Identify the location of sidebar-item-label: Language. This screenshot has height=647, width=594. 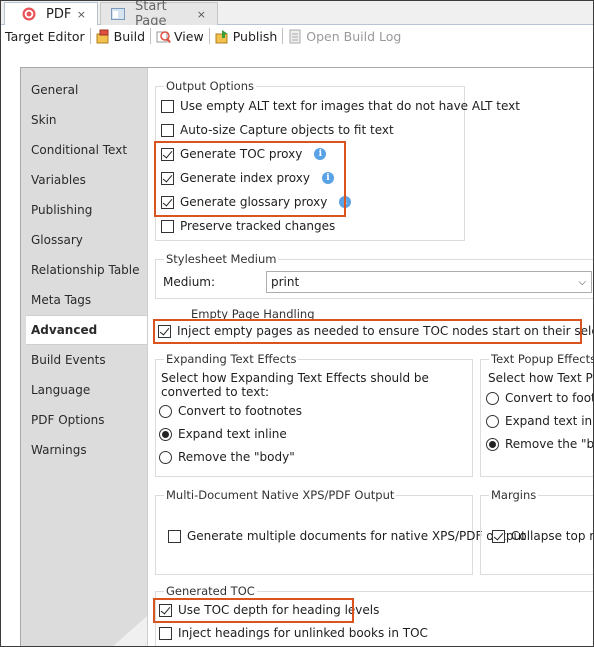
(61, 390).